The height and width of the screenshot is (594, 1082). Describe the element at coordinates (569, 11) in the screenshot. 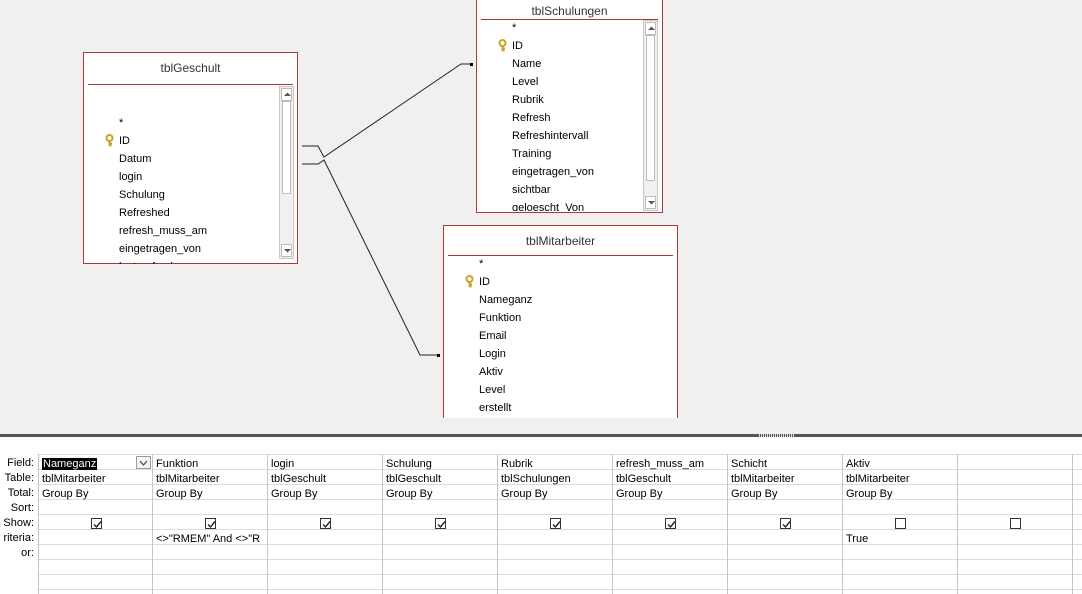

I see `table-title: tblSchulungen` at that location.